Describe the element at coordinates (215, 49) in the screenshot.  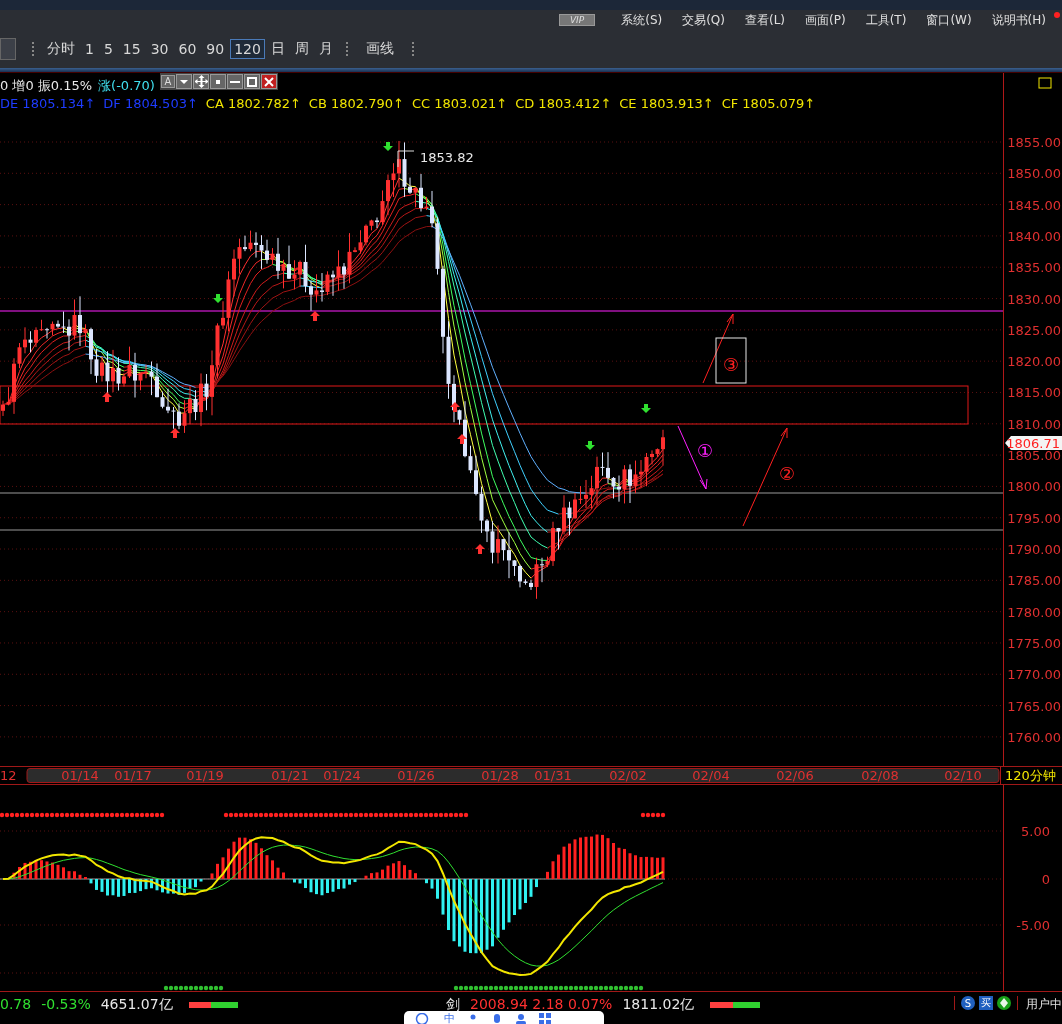
I see `period-tab: 90` at that location.